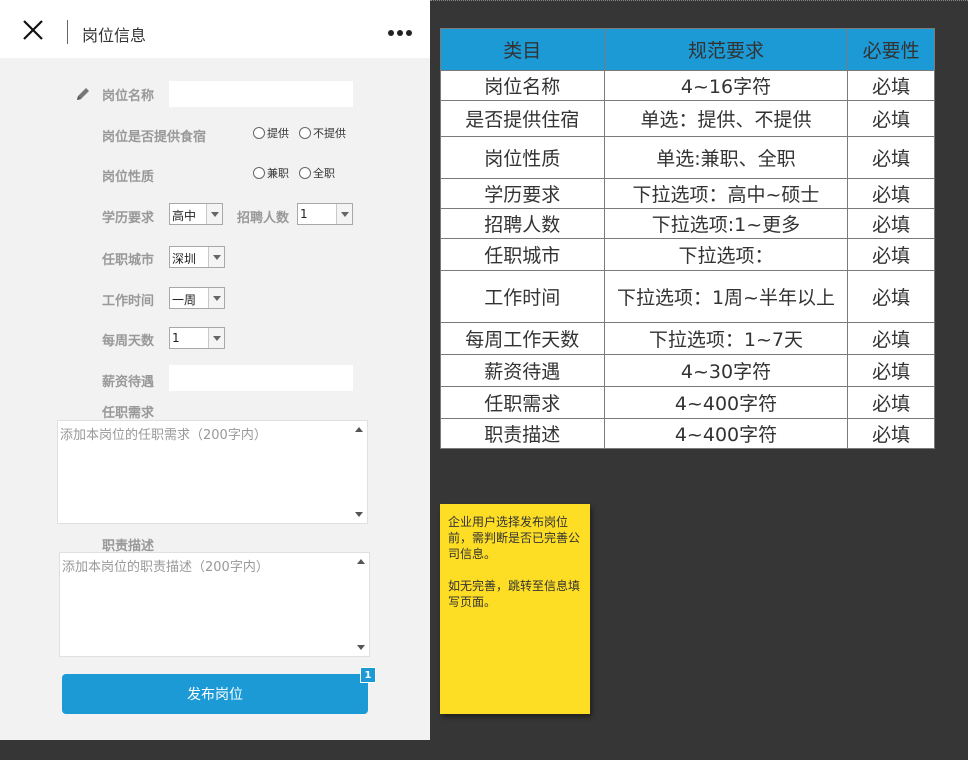 The width and height of the screenshot is (968, 760). Describe the element at coordinates (325, 214) in the screenshot. I see `headcount-select: 1` at that location.